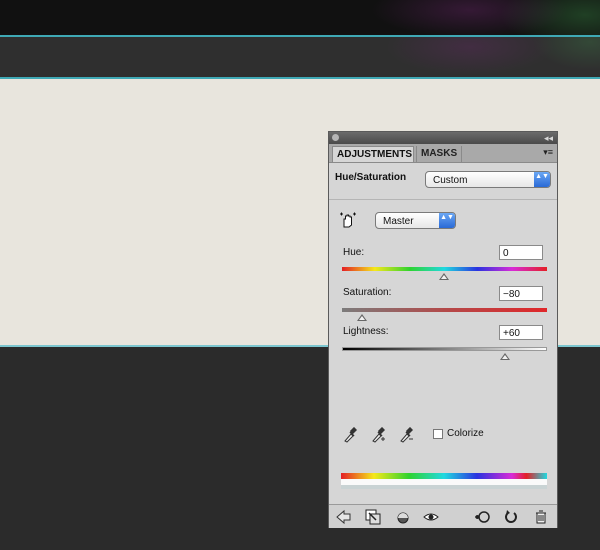 Image resolution: width=600 pixels, height=550 pixels. I want to click on adjustment-title: Hue/Saturation, so click(371, 177).